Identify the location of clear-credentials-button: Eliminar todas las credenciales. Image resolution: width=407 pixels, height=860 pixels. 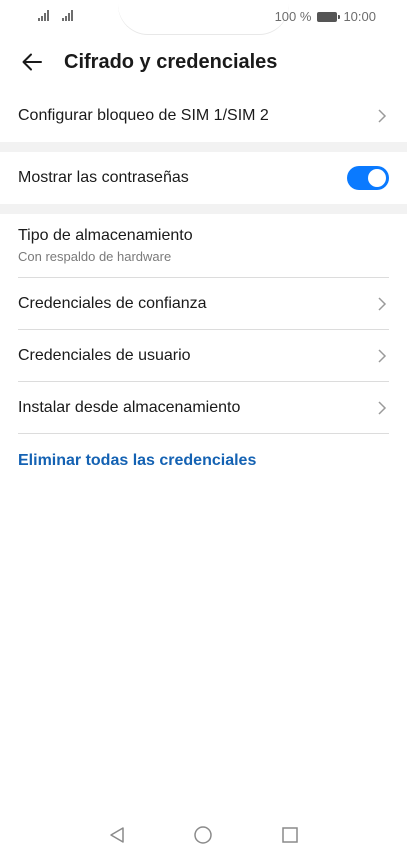
(137, 461).